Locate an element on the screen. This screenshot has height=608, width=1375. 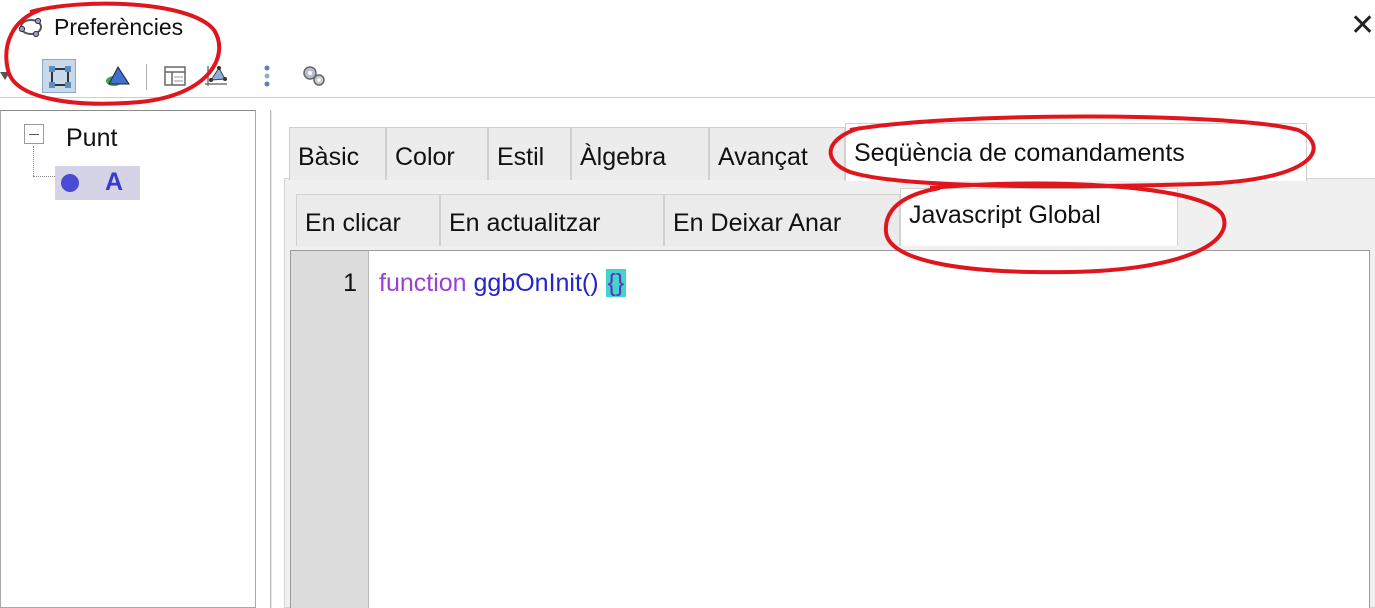
tree-collapse-toggle is located at coordinates (34, 134).